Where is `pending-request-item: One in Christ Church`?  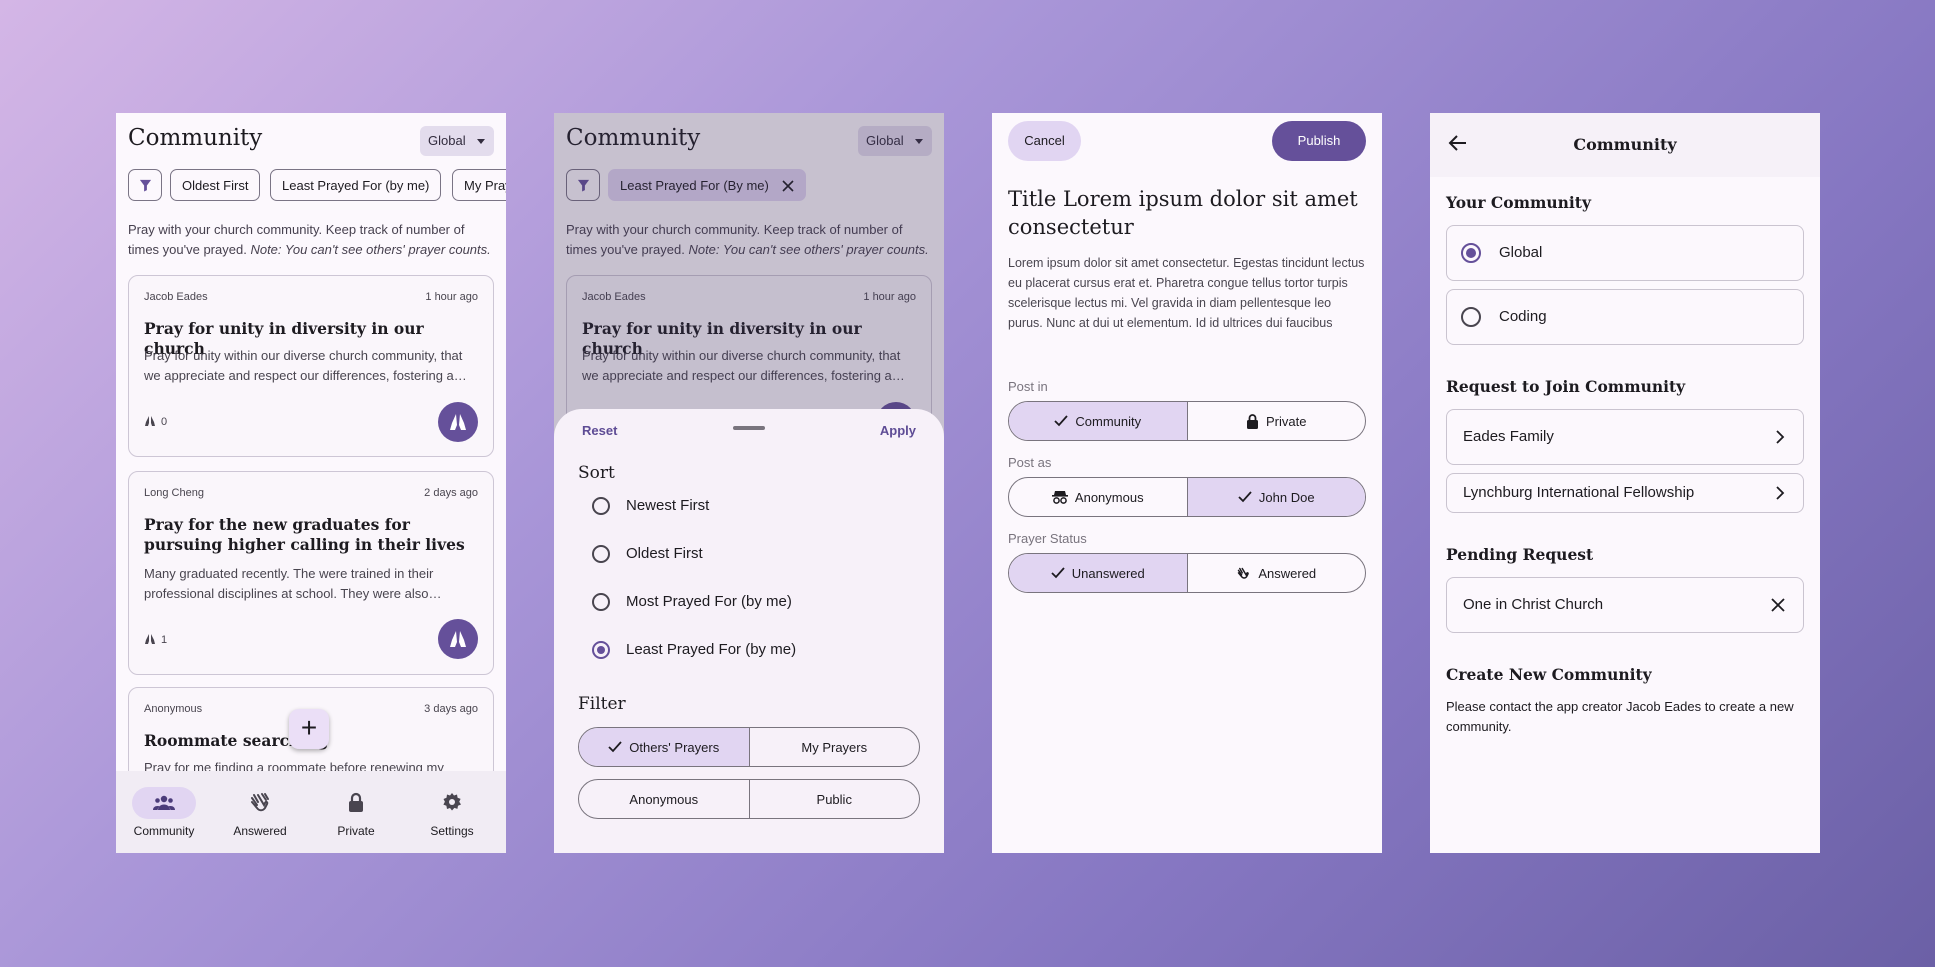 pending-request-item: One in Christ Church is located at coordinates (1625, 605).